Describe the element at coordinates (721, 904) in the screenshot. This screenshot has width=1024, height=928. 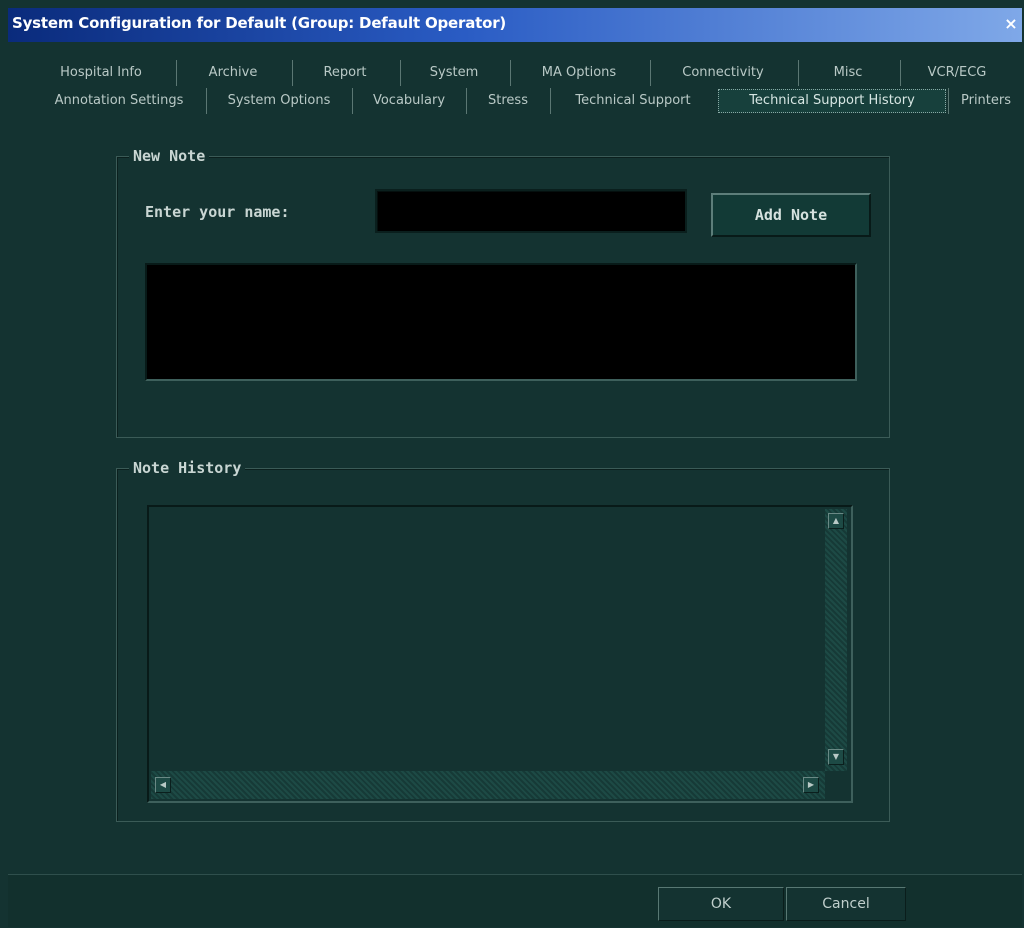
I see `ok-button: OK` at that location.